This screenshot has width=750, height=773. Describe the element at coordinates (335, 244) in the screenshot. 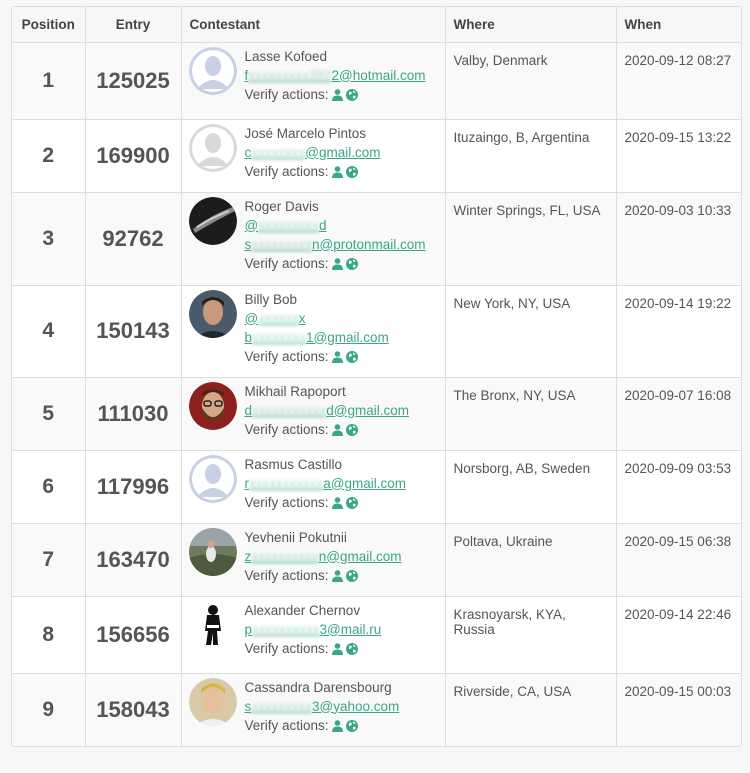

I see `contestant-link: sxxxxxxxxxn@protonmail.com` at that location.